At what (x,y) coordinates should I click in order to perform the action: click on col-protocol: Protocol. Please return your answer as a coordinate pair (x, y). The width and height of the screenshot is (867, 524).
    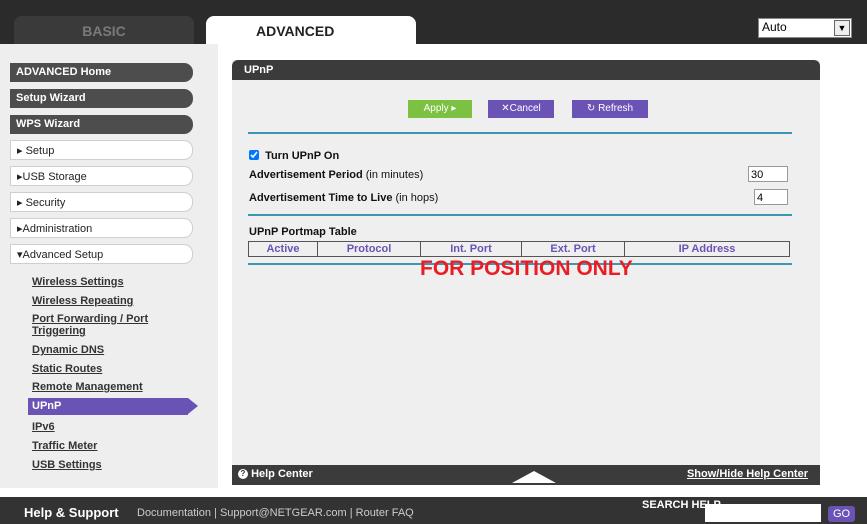
    Looking at the image, I should click on (369, 249).